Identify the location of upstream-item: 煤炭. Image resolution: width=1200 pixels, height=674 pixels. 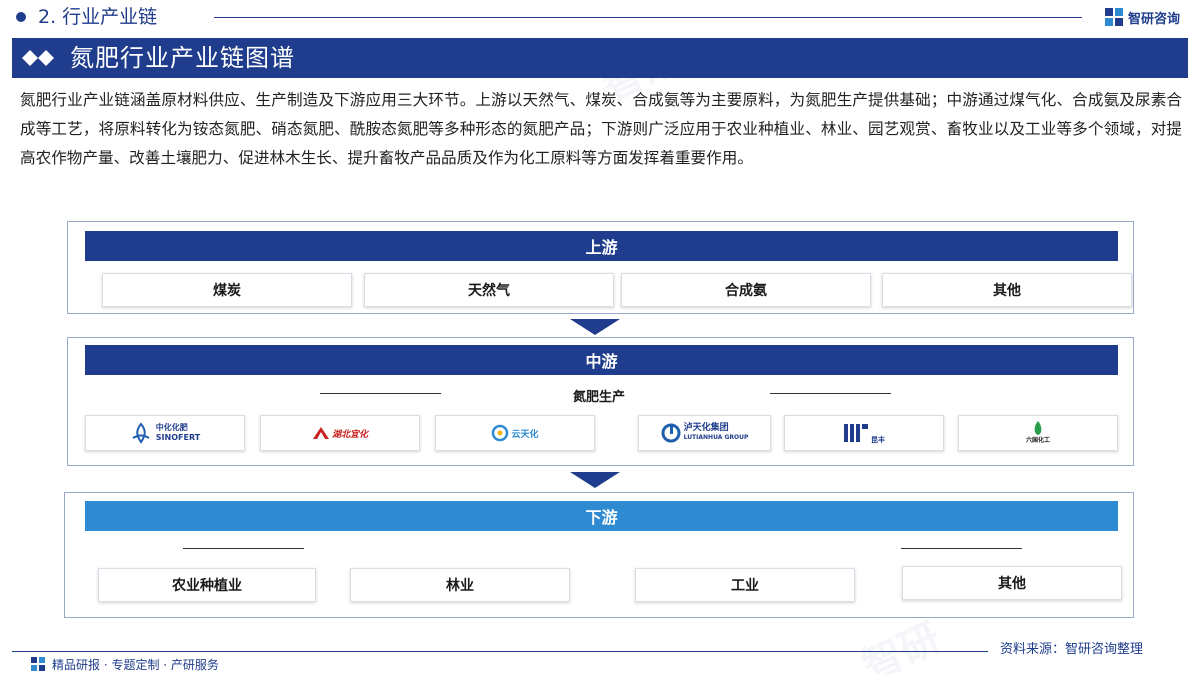
(227, 290).